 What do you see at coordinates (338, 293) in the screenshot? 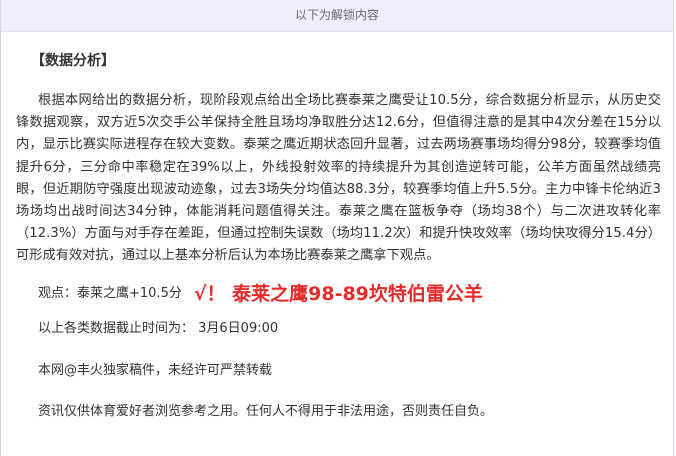
I see `prediction-result: √！ 泰莱之鹰98-89坎特伯雷公羊` at bounding box center [338, 293].